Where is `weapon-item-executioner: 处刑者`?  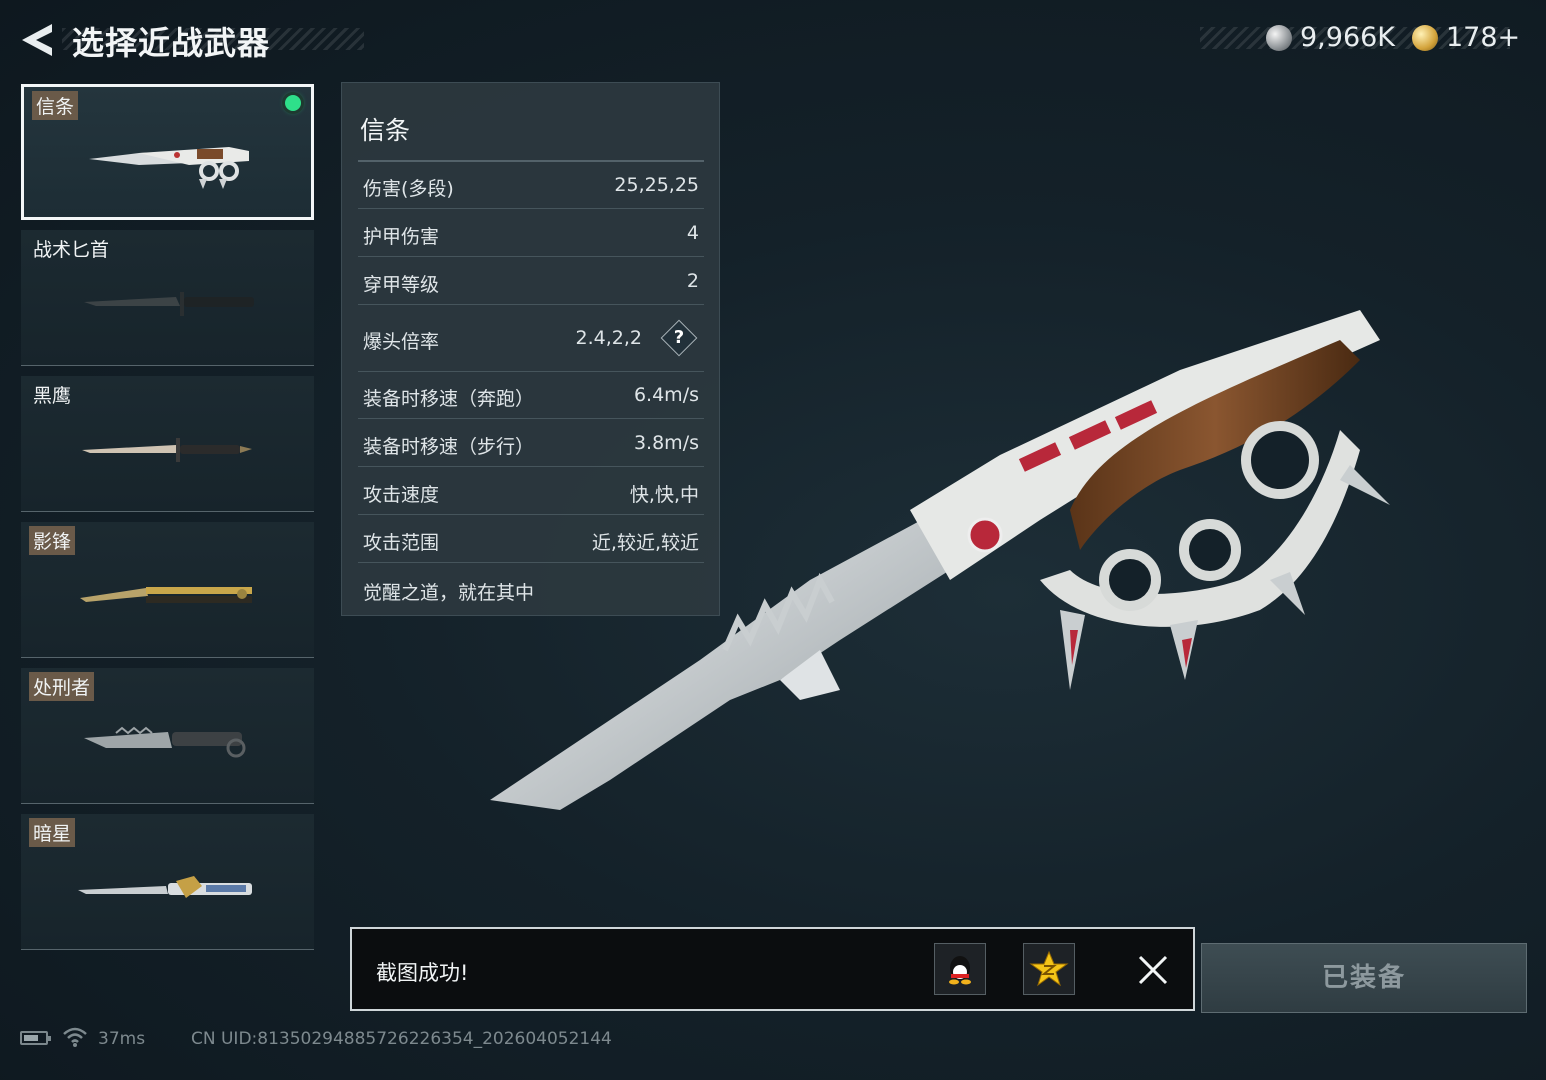
weapon-item-executioner: 处刑者 is located at coordinates (167, 736).